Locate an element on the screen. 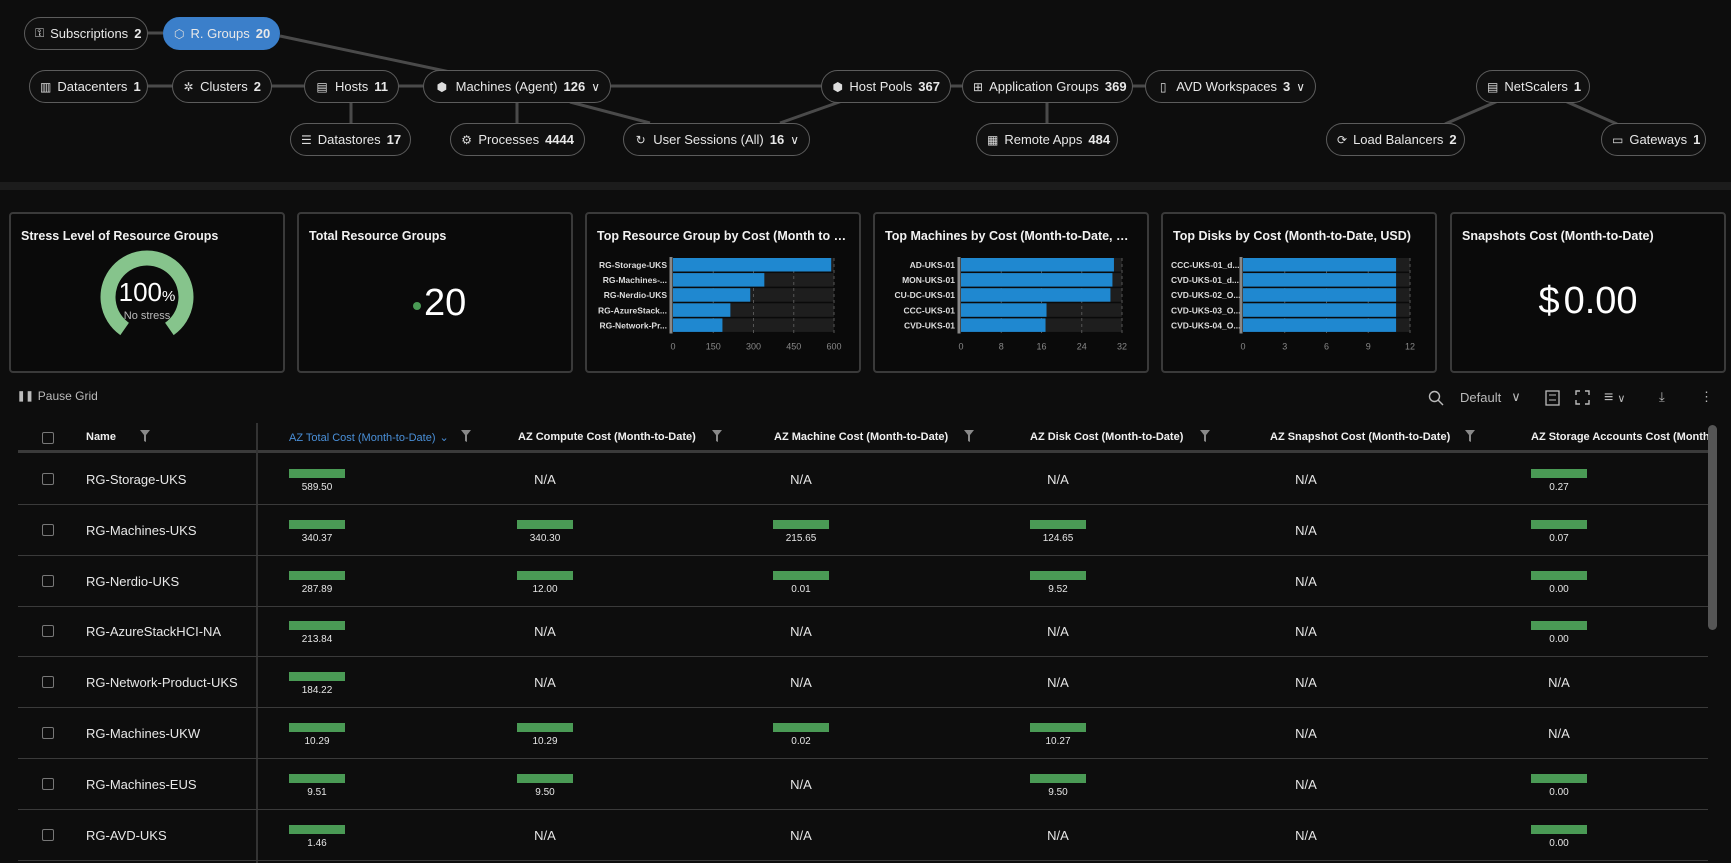 This screenshot has width=1731, height=863. node-count: 11 is located at coordinates (381, 86).